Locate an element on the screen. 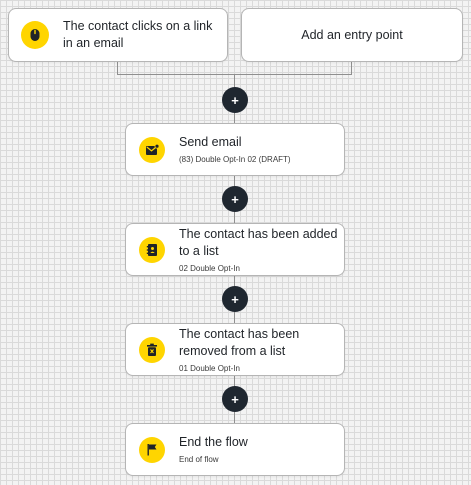 The image size is (471, 485). step-card-send-email: Send email (83) Double Opt-In 02 (DRAFT) is located at coordinates (235, 149).